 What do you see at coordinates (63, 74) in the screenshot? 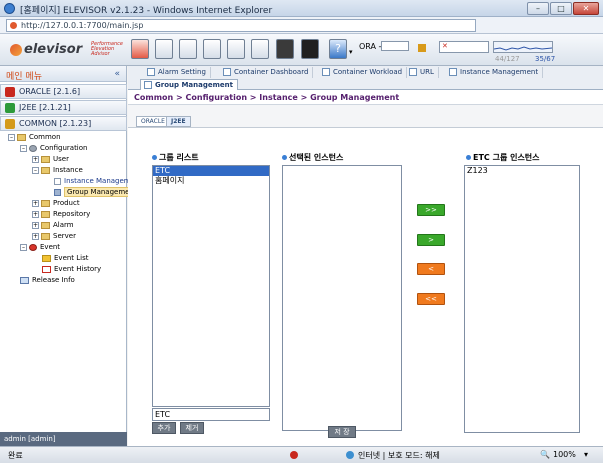
I see `sidebar-header: 메인 메뉴 «` at bounding box center [63, 74].